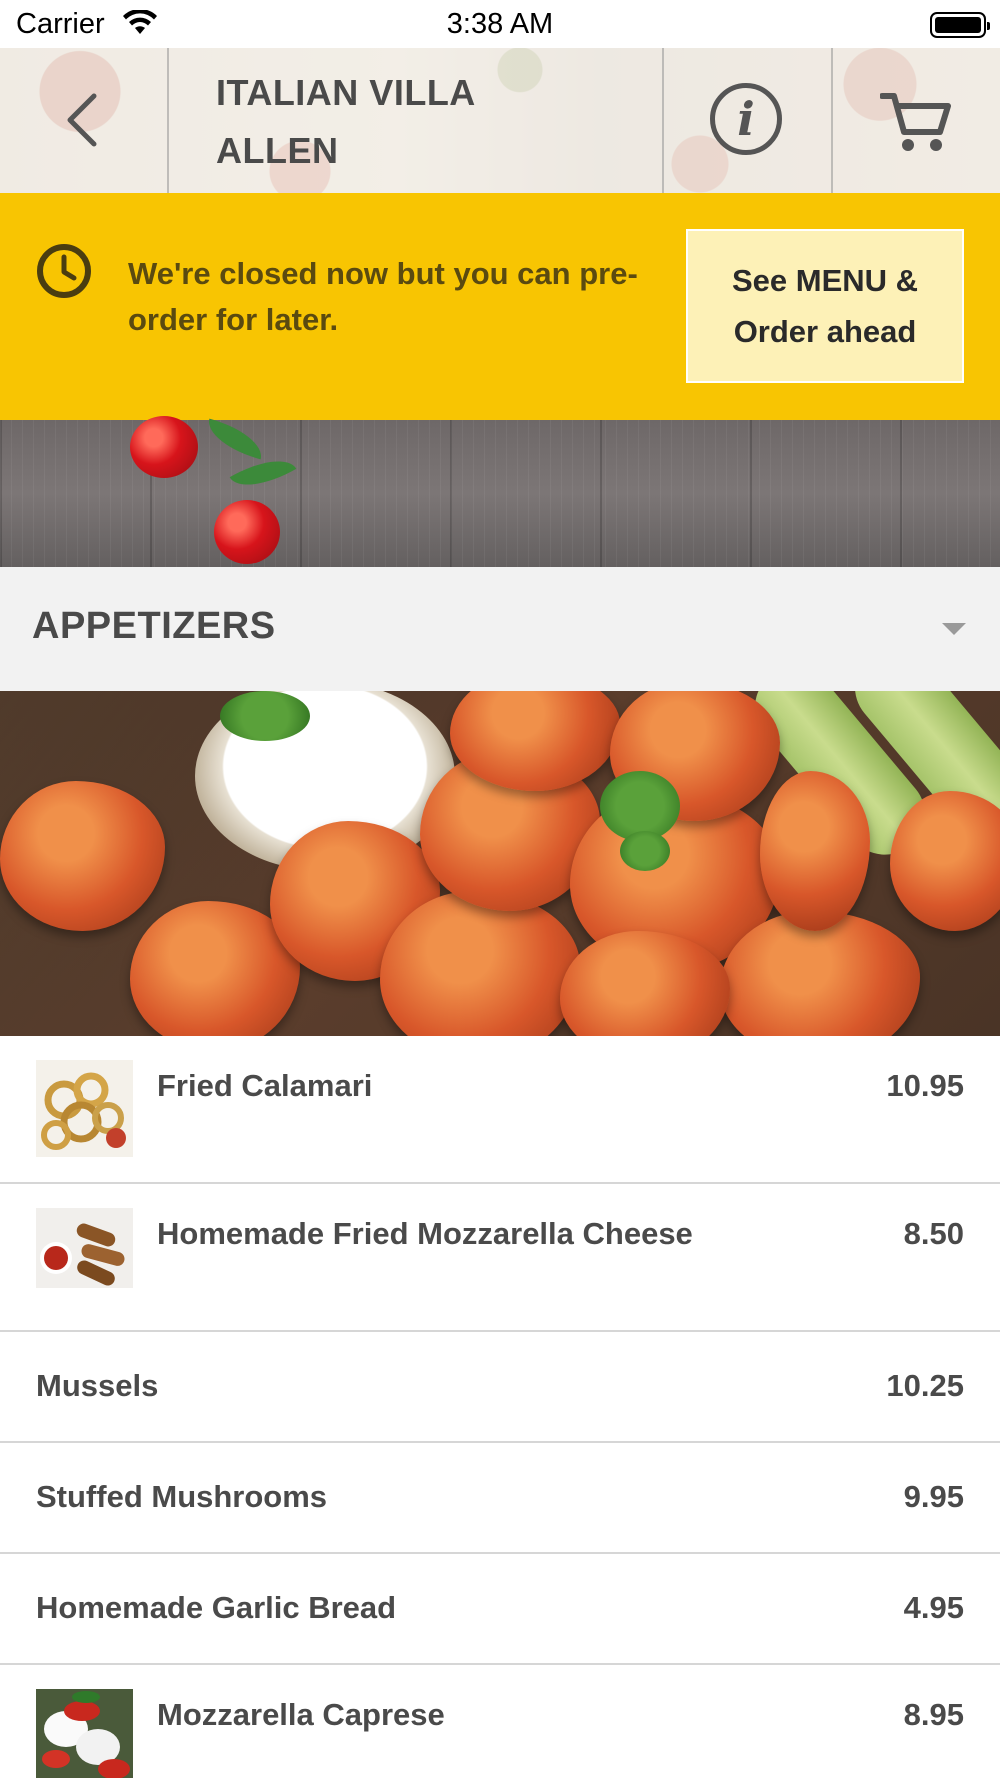 This screenshot has width=1000, height=1778. Describe the element at coordinates (960, 25) in the screenshot. I see `battery-icon` at that location.